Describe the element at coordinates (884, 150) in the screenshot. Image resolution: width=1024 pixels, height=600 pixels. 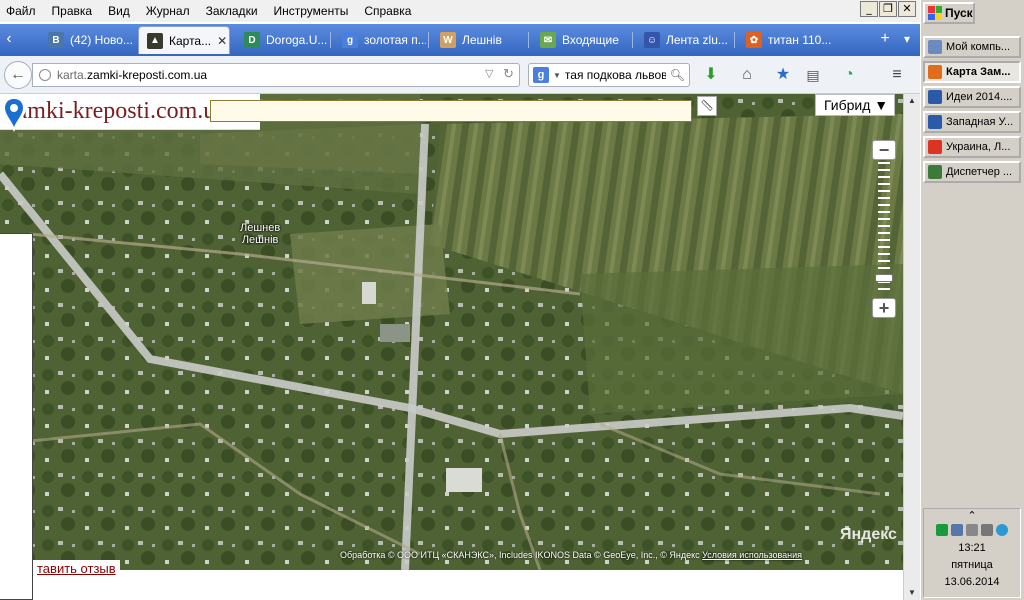
I see `zoom-out-button: −` at that location.